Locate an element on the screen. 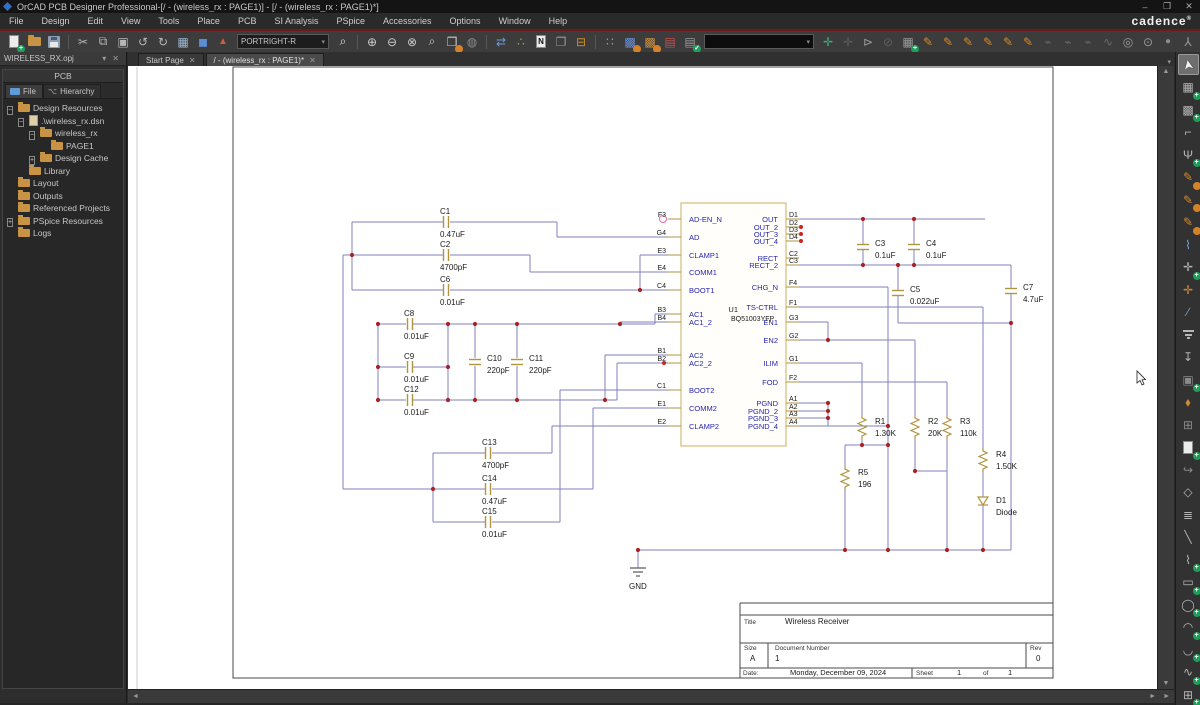  probe-t-icon: ✎ is located at coordinates (1008, 42).